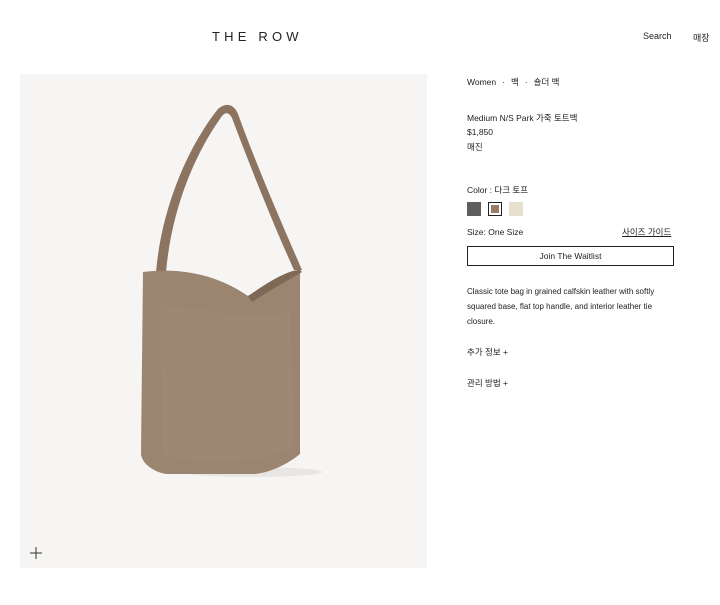 The image size is (720, 605). Describe the element at coordinates (570, 256) in the screenshot. I see `join-waitlist-button: Join The Waitlist` at that location.